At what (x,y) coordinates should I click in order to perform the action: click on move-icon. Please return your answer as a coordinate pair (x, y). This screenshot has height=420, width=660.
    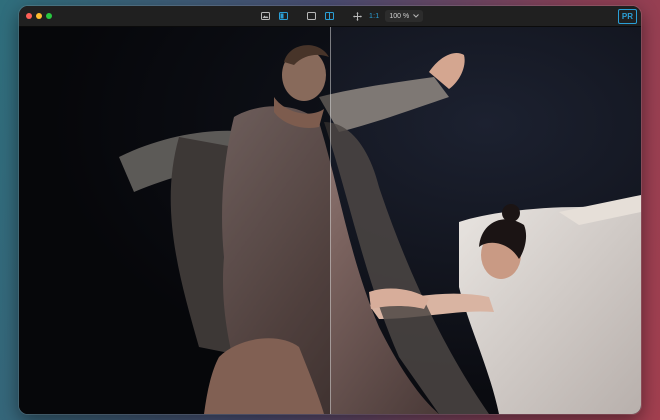
    Looking at the image, I should click on (357, 16).